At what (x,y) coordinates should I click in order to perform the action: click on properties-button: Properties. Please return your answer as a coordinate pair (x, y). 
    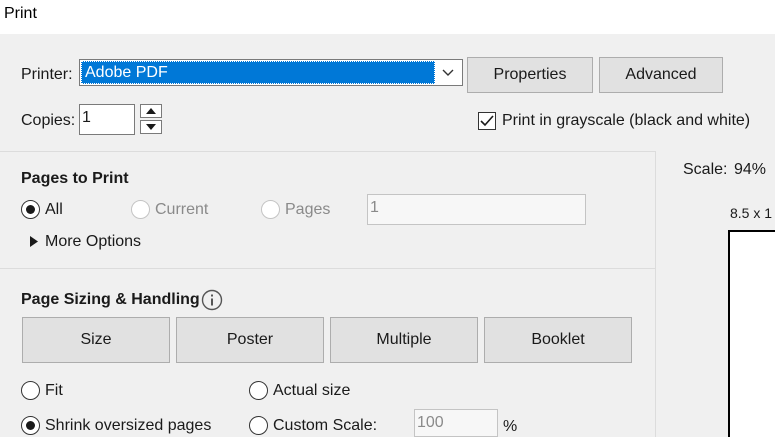
    Looking at the image, I should click on (530, 75).